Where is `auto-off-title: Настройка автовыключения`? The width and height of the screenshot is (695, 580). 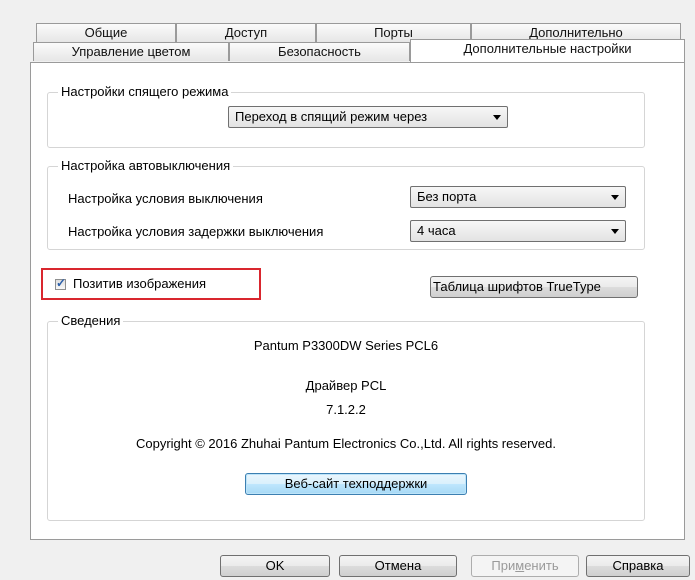 auto-off-title: Настройка автовыключения is located at coordinates (146, 165).